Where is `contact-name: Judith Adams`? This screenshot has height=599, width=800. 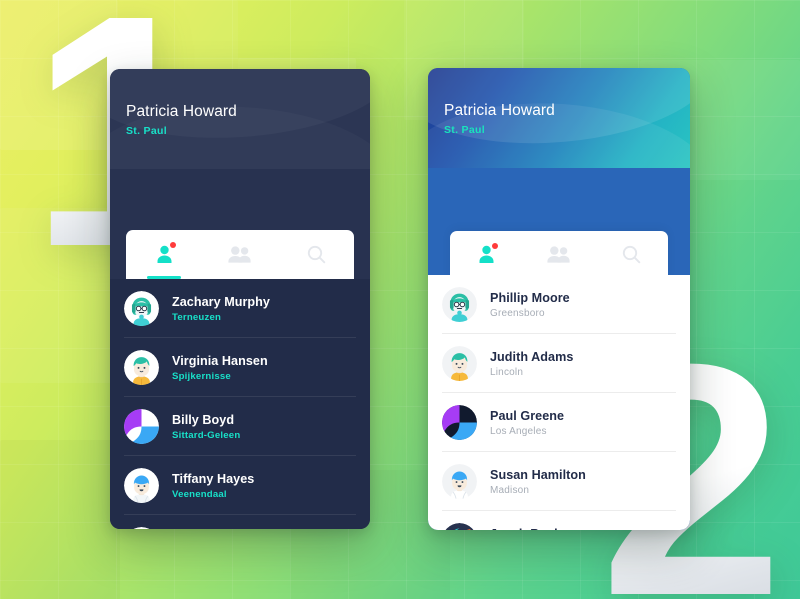
contact-name: Judith Adams is located at coordinates (532, 356).